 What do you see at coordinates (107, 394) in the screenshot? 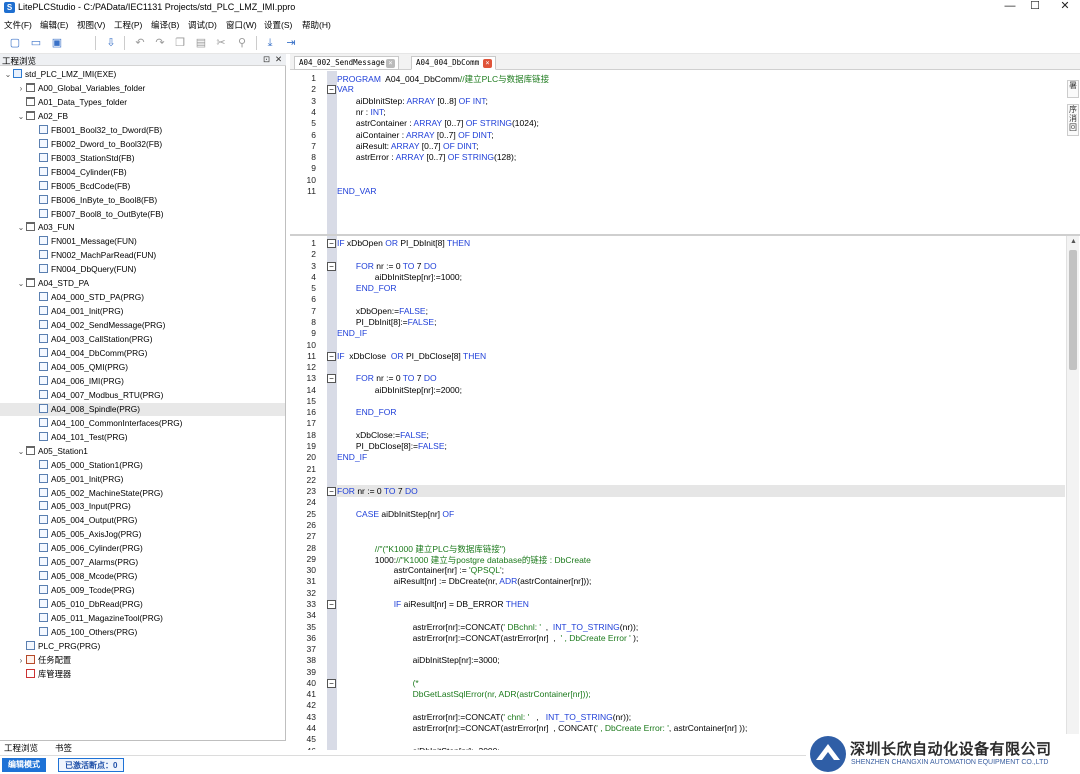
I see `tree-item-label: A04_007_Modbus_RTU(PRG)` at bounding box center [107, 394].